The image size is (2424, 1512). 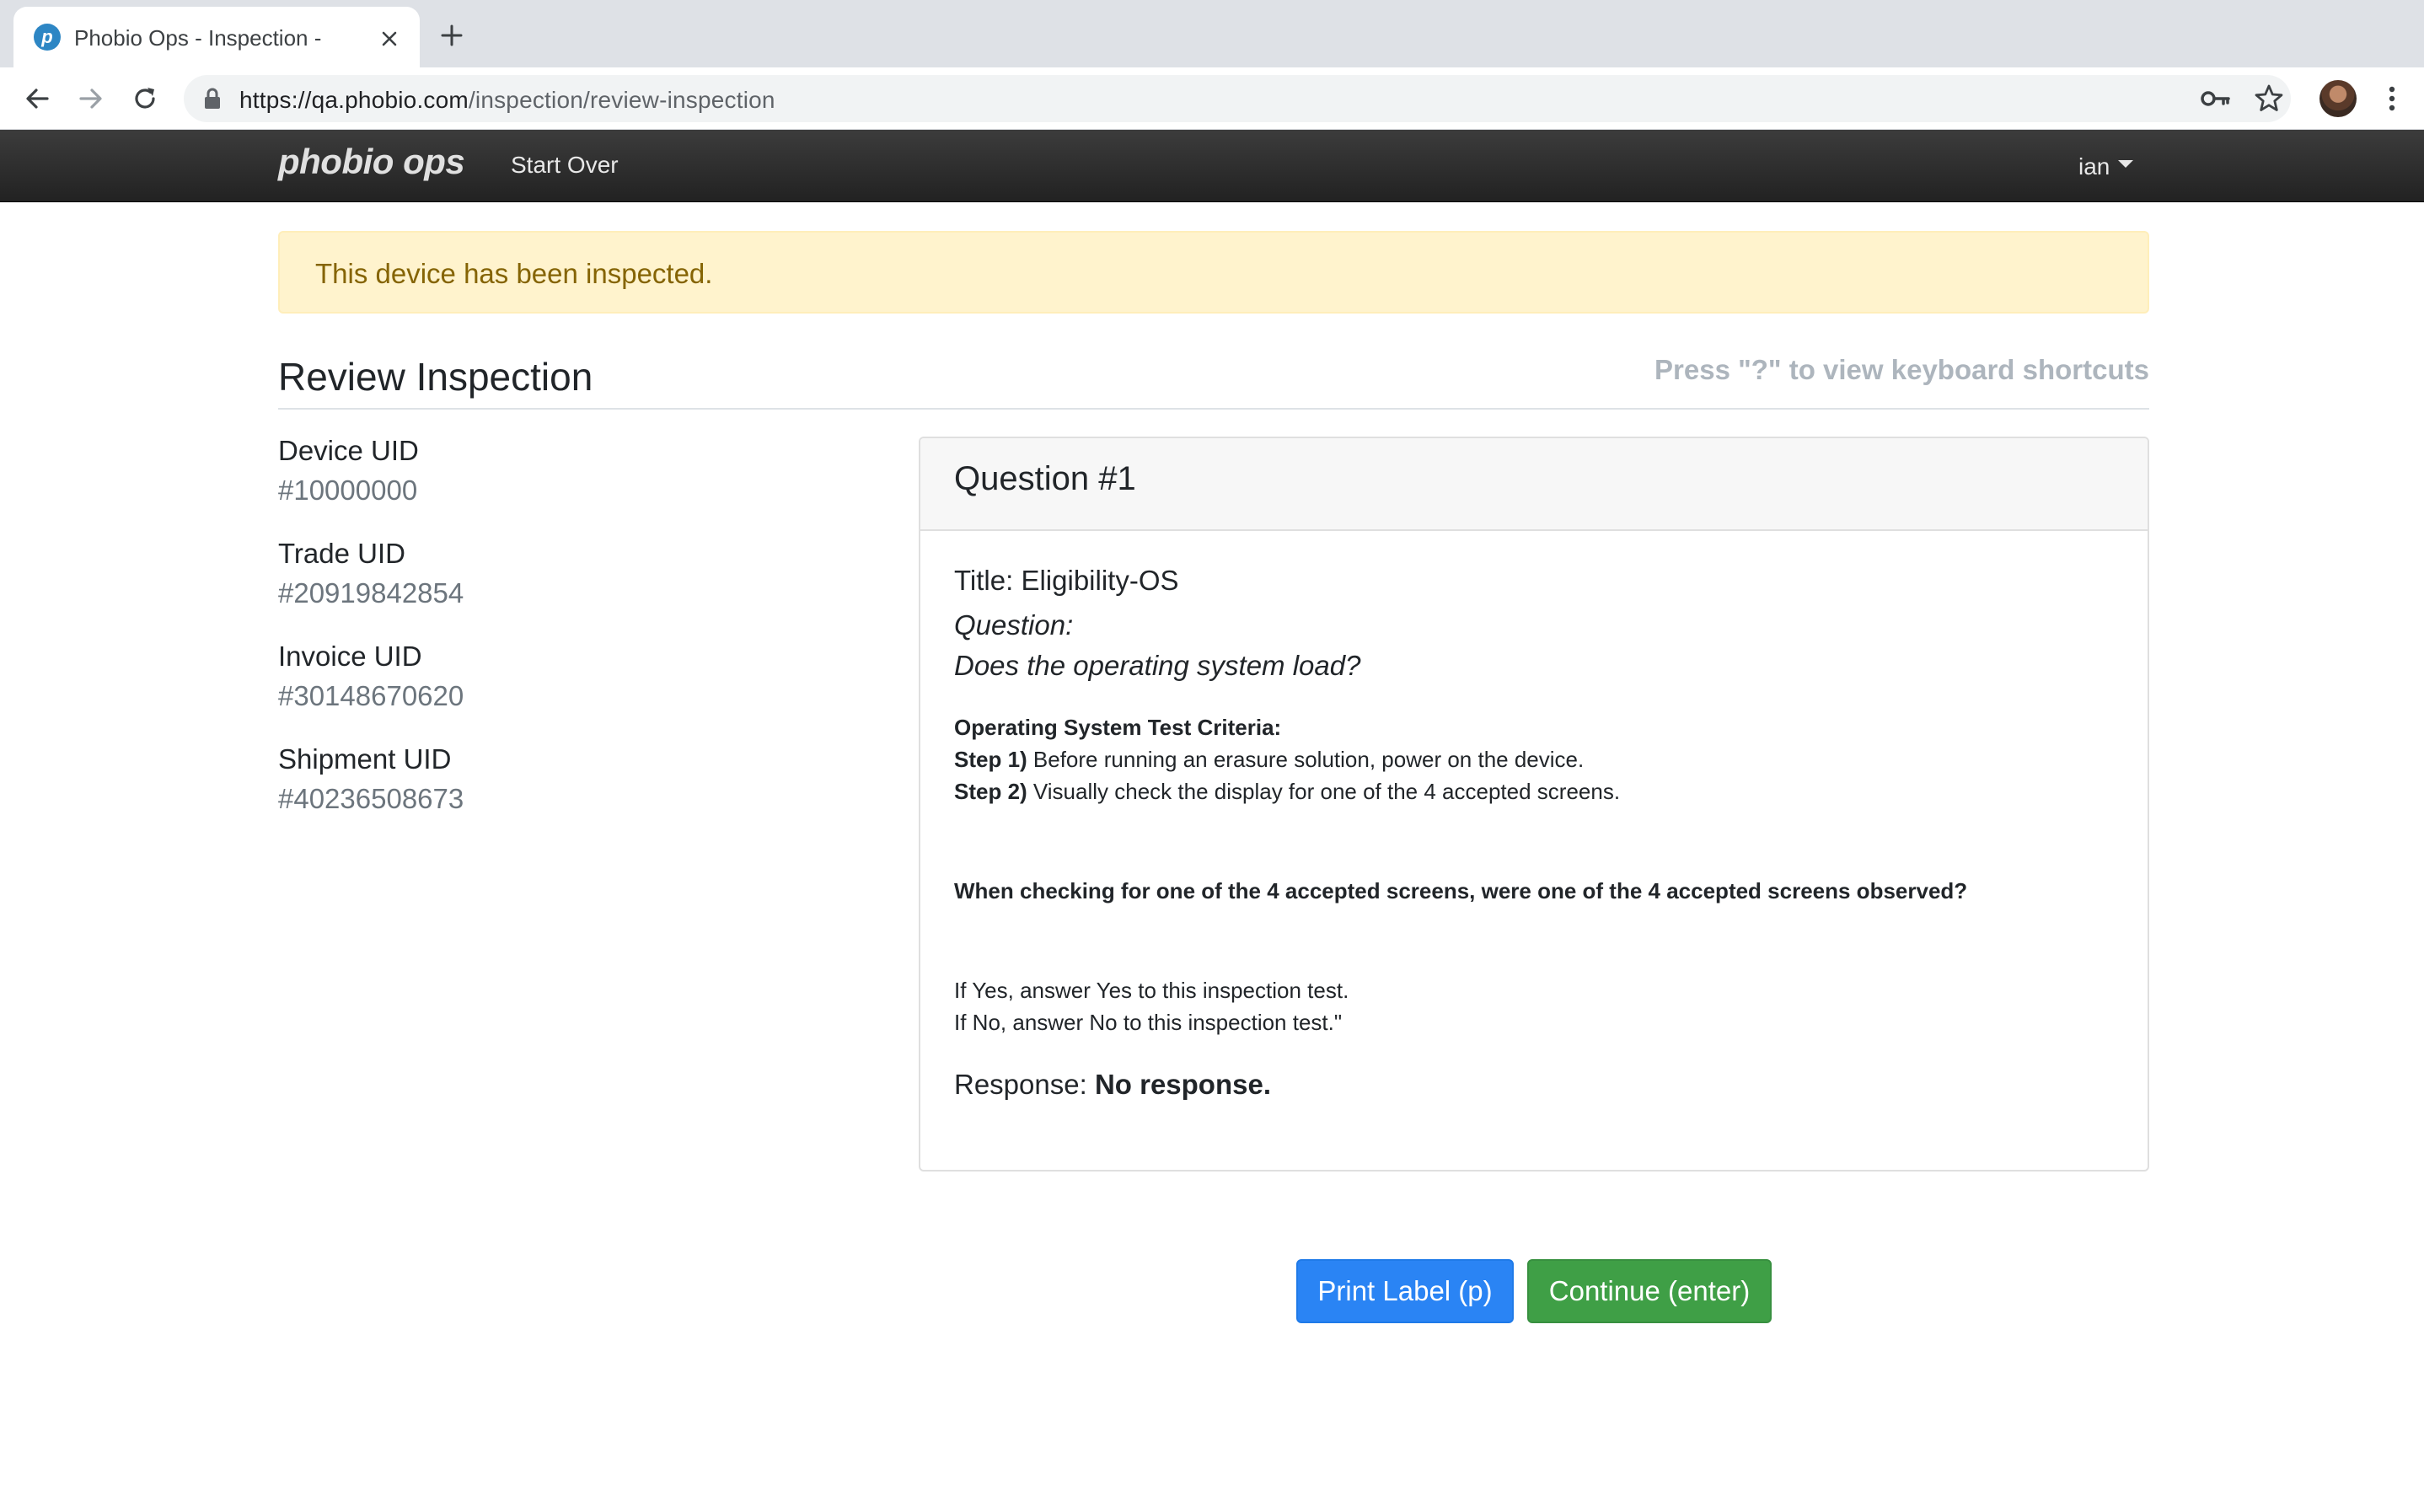 What do you see at coordinates (1045, 478) in the screenshot?
I see `question-number: Question #1` at bounding box center [1045, 478].